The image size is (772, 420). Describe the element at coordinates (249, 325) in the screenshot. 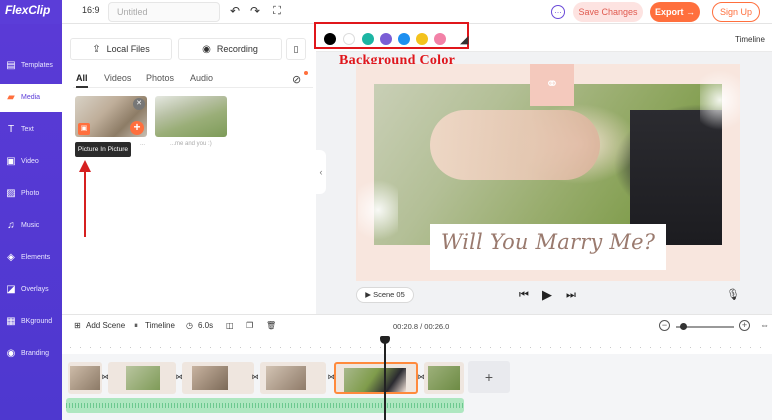

I see `copy-icon: ❐` at that location.